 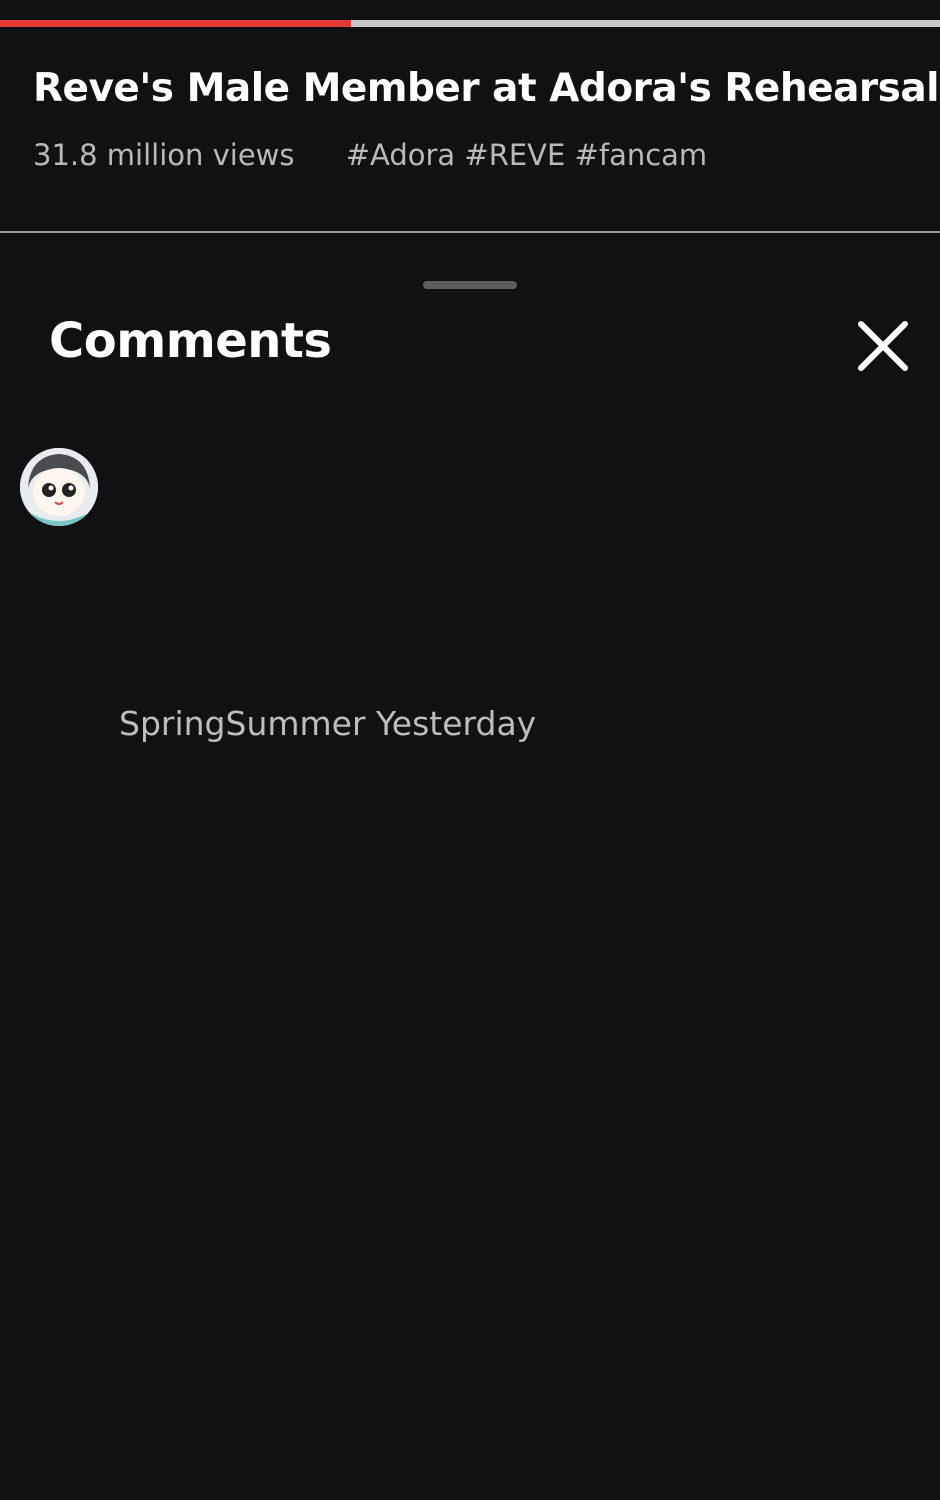 What do you see at coordinates (526, 155) in the screenshot?
I see `video-hashtags: #Adora #REVE #fancam` at bounding box center [526, 155].